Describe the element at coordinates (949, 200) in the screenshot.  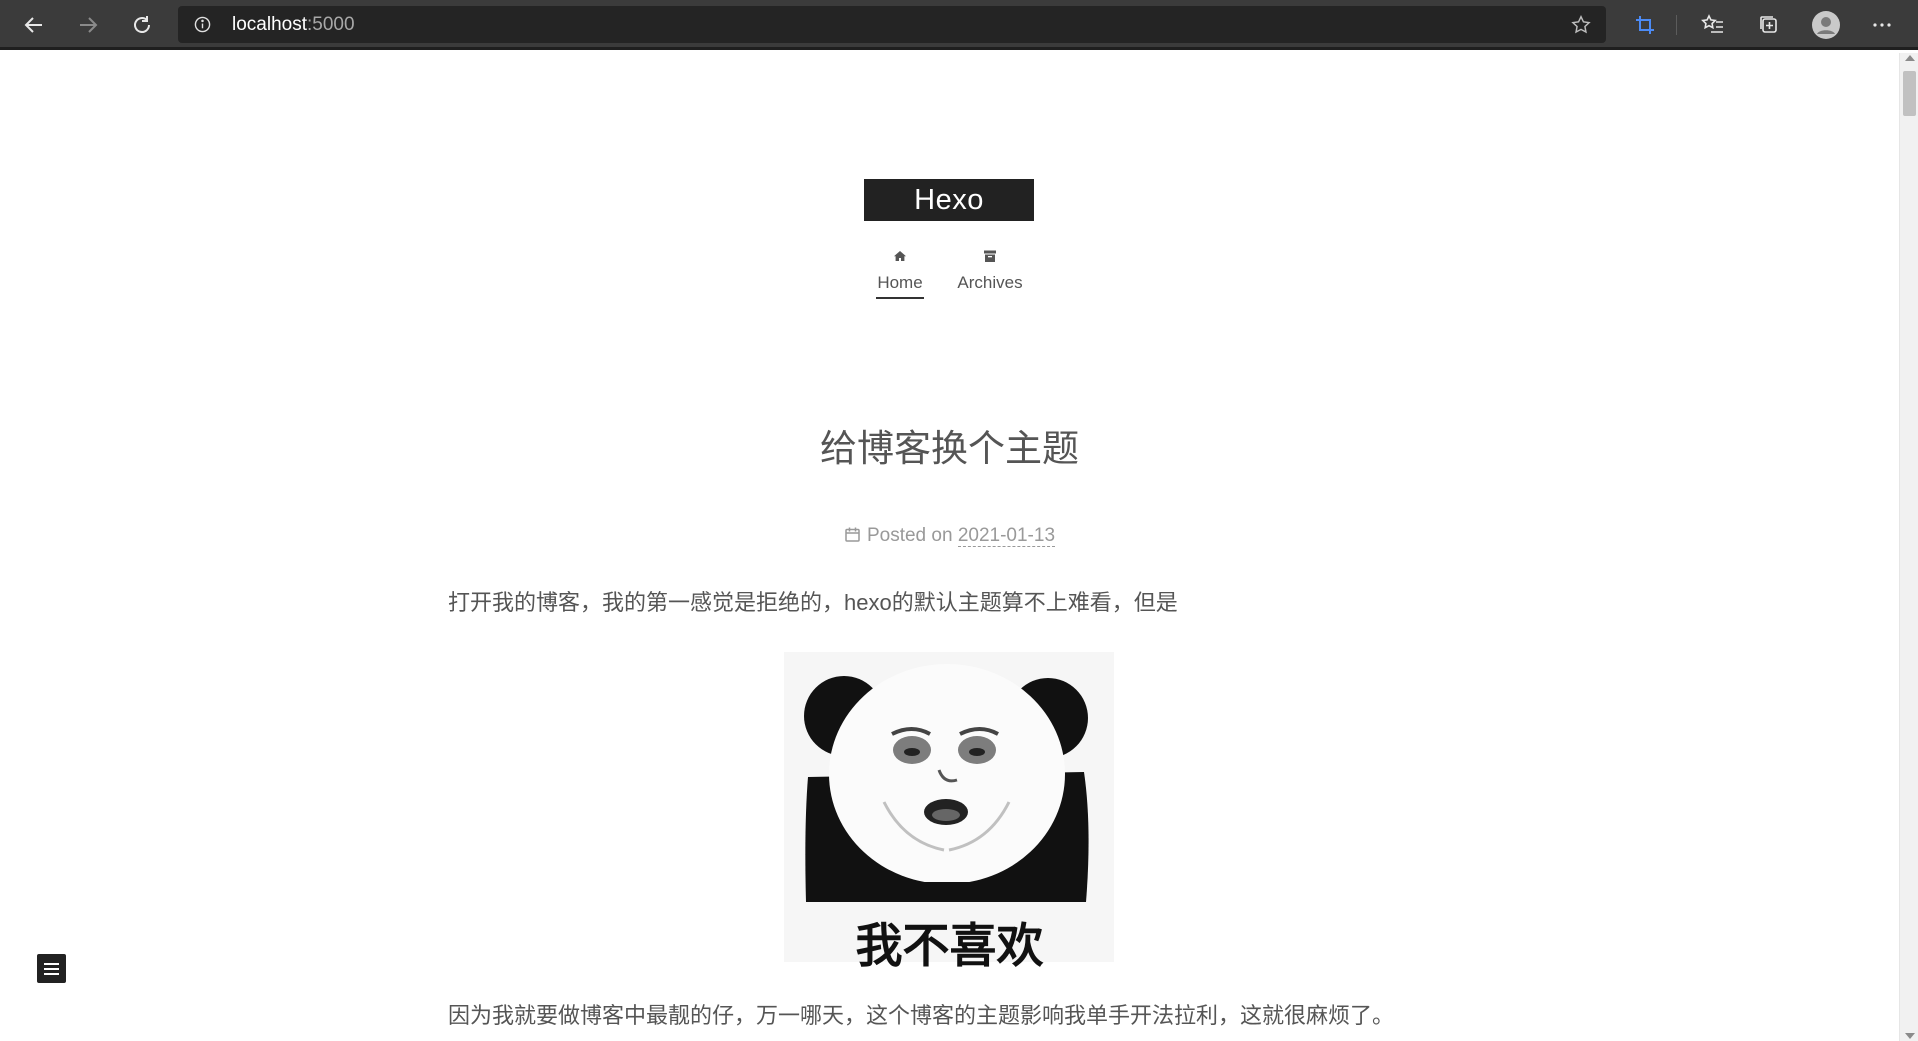
I see `site-brand: Hexo` at that location.